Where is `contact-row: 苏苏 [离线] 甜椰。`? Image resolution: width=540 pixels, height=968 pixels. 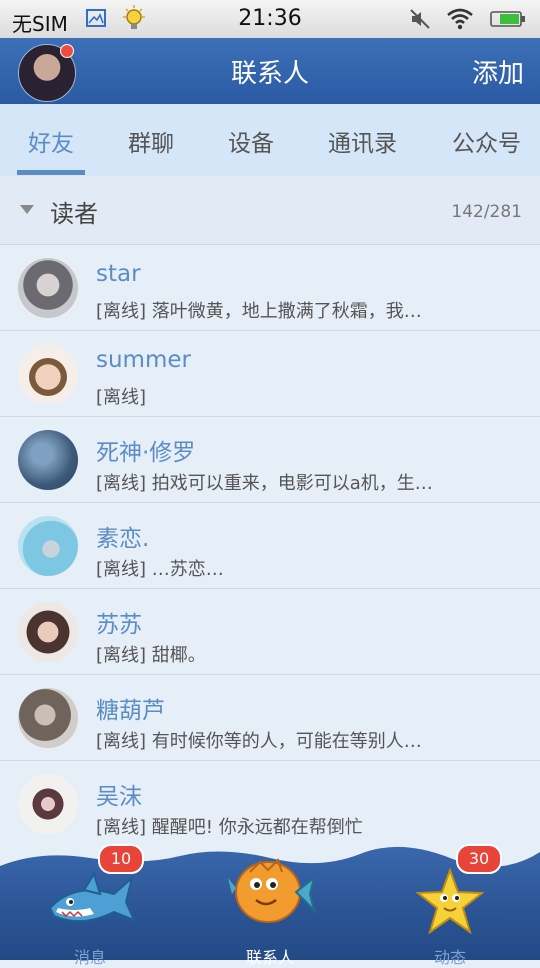
contact-row: 苏苏 [离线] 甜椰。 is located at coordinates (270, 632).